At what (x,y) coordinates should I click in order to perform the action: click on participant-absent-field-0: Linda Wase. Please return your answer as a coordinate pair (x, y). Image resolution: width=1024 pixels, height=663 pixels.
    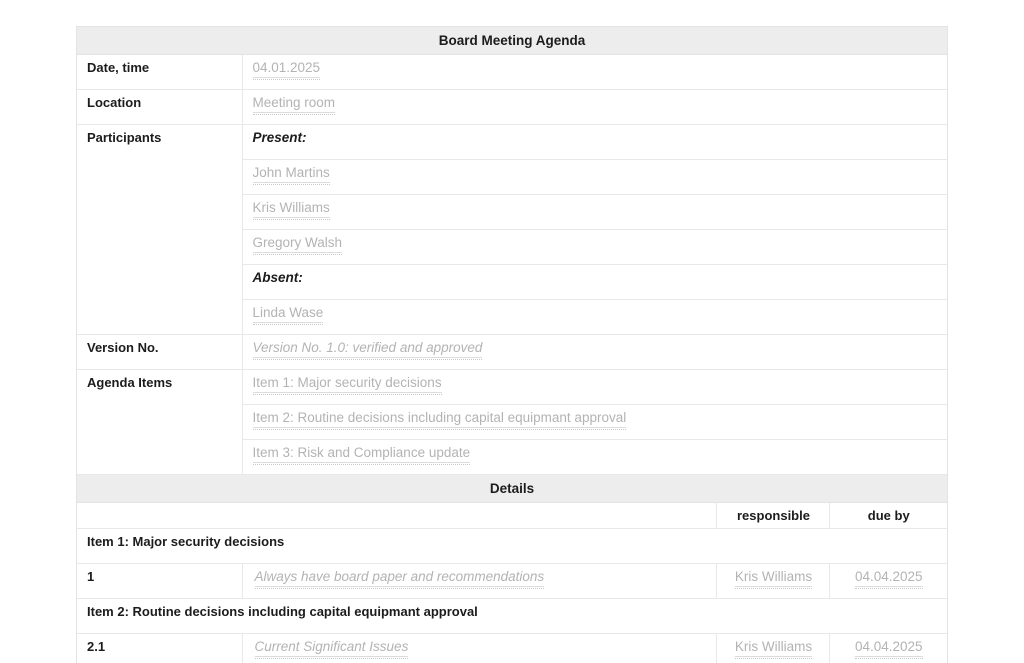
    Looking at the image, I should click on (288, 315).